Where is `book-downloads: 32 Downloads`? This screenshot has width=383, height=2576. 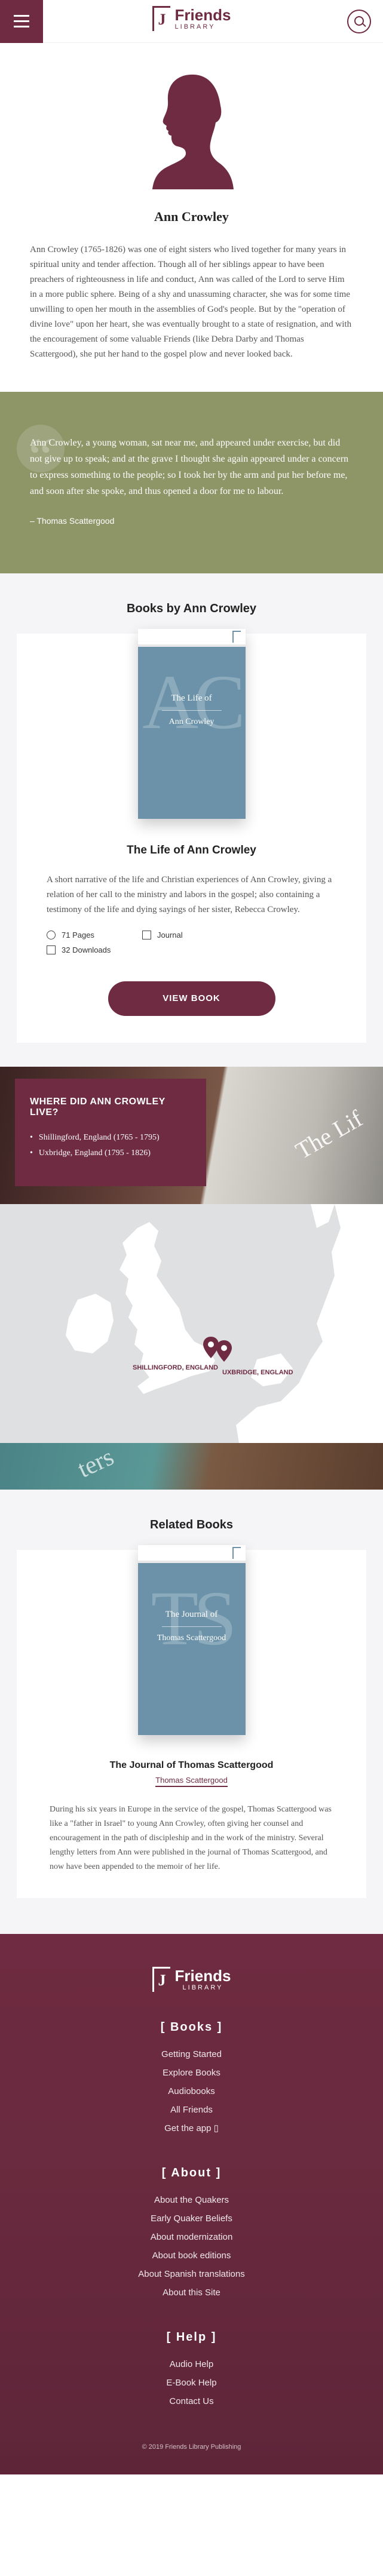 book-downloads: 32 Downloads is located at coordinates (86, 949).